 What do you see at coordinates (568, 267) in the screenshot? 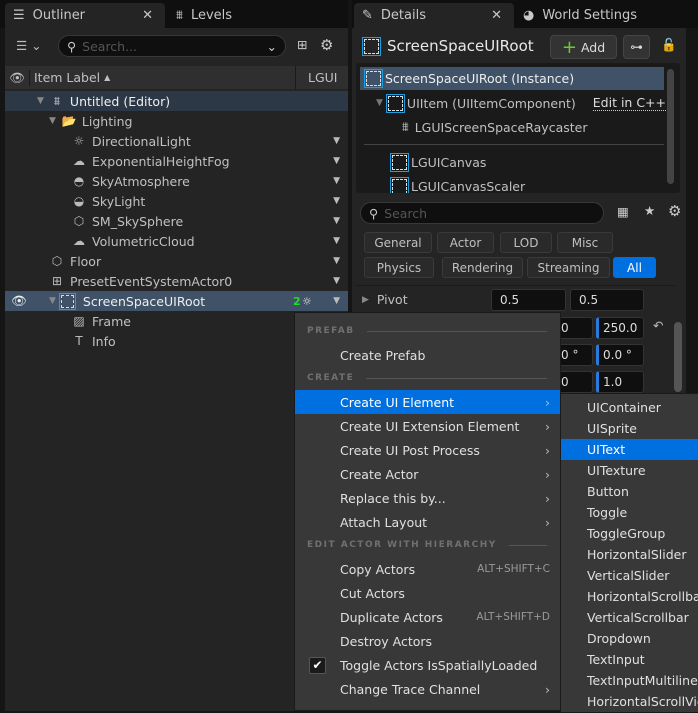
I see `filter-streaming: Streaming` at bounding box center [568, 267].